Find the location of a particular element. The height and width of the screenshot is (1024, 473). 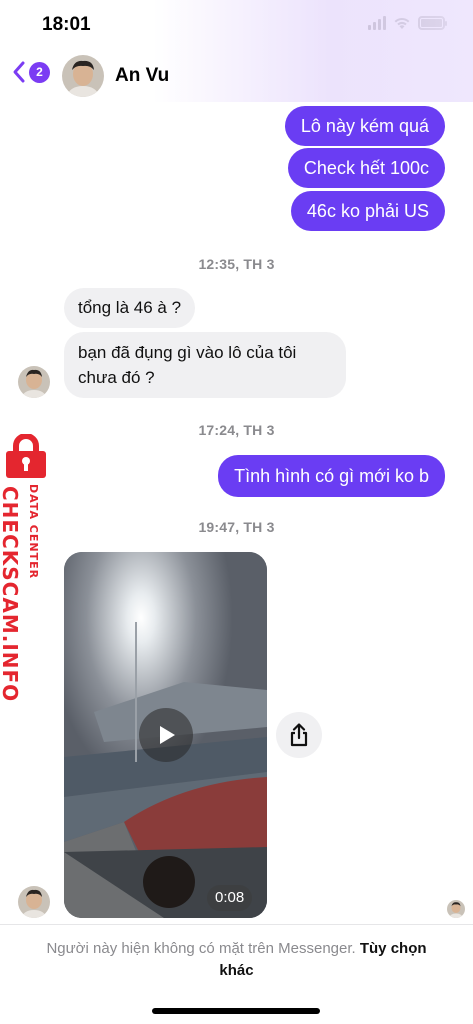

seen-receipt-avatar is located at coordinates (456, 909).